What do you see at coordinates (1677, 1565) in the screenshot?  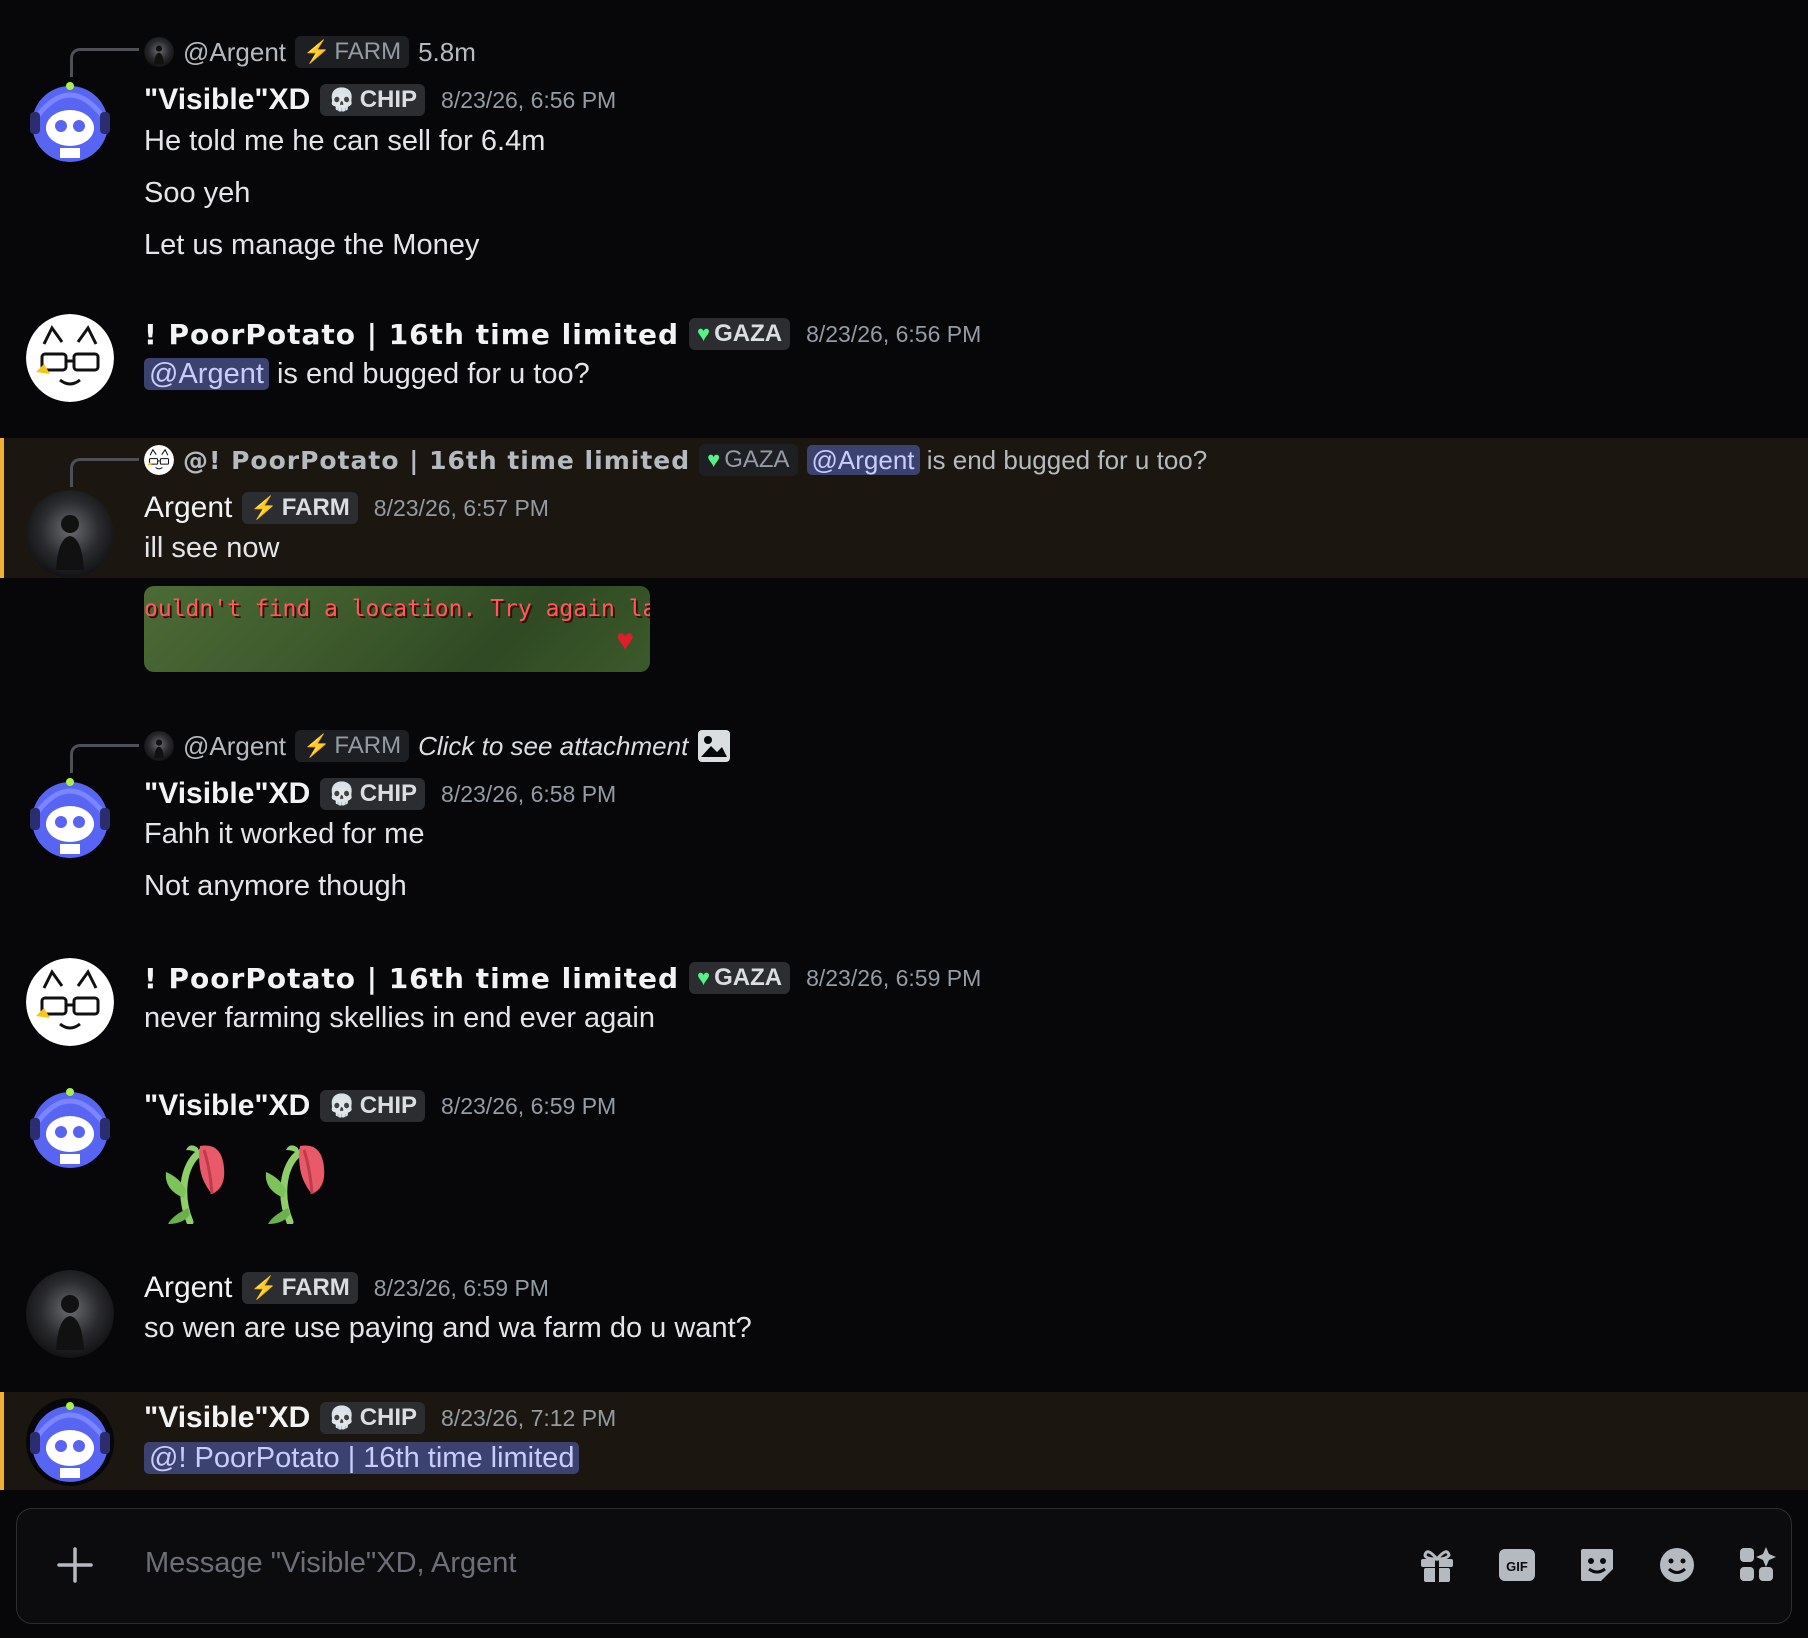 I see `emoji-icon` at bounding box center [1677, 1565].